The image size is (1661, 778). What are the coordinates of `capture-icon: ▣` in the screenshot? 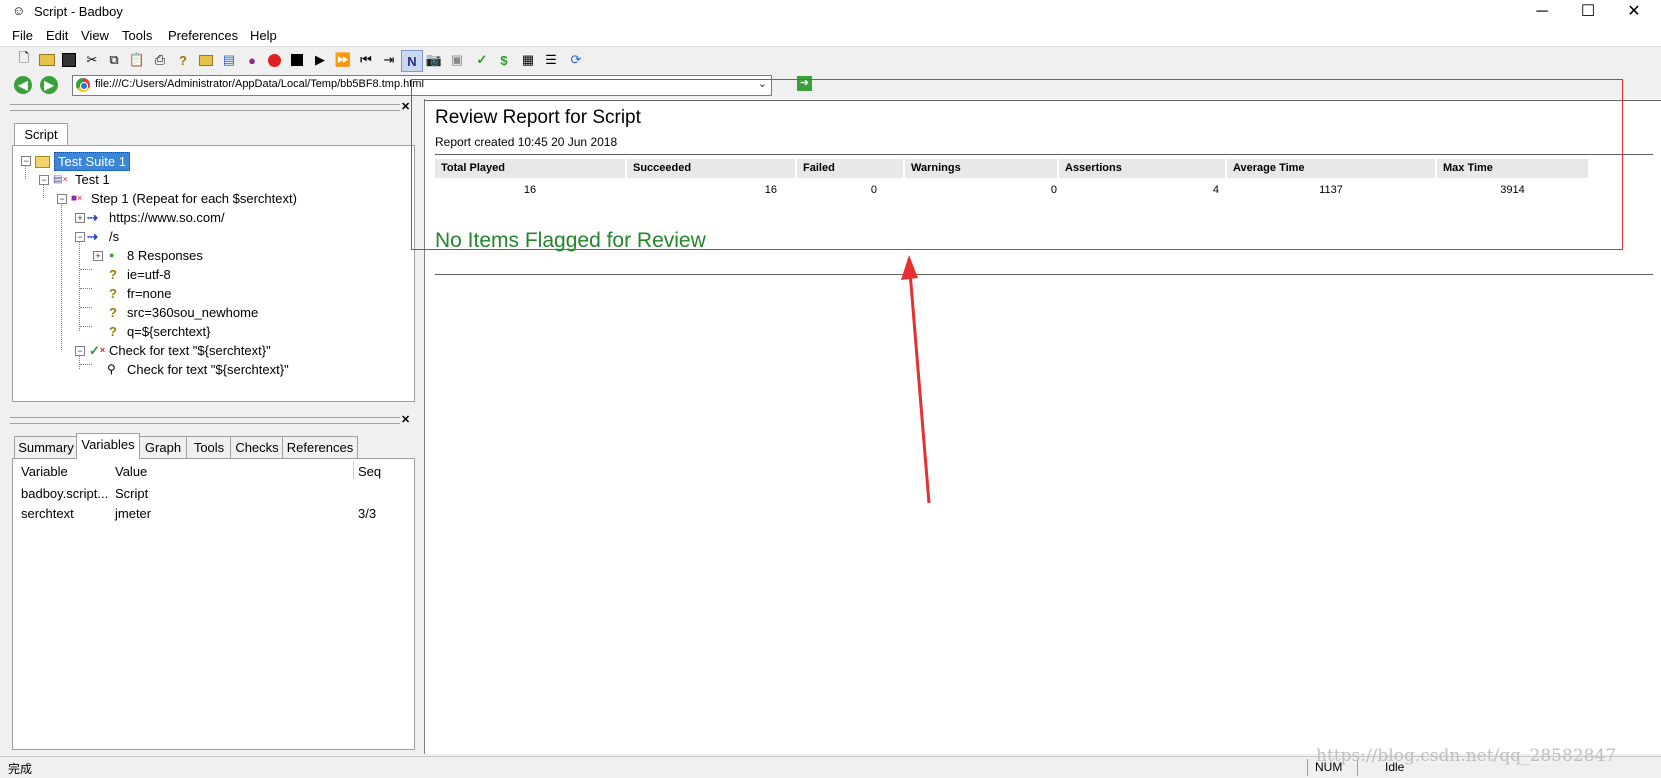 It's located at (457, 60).